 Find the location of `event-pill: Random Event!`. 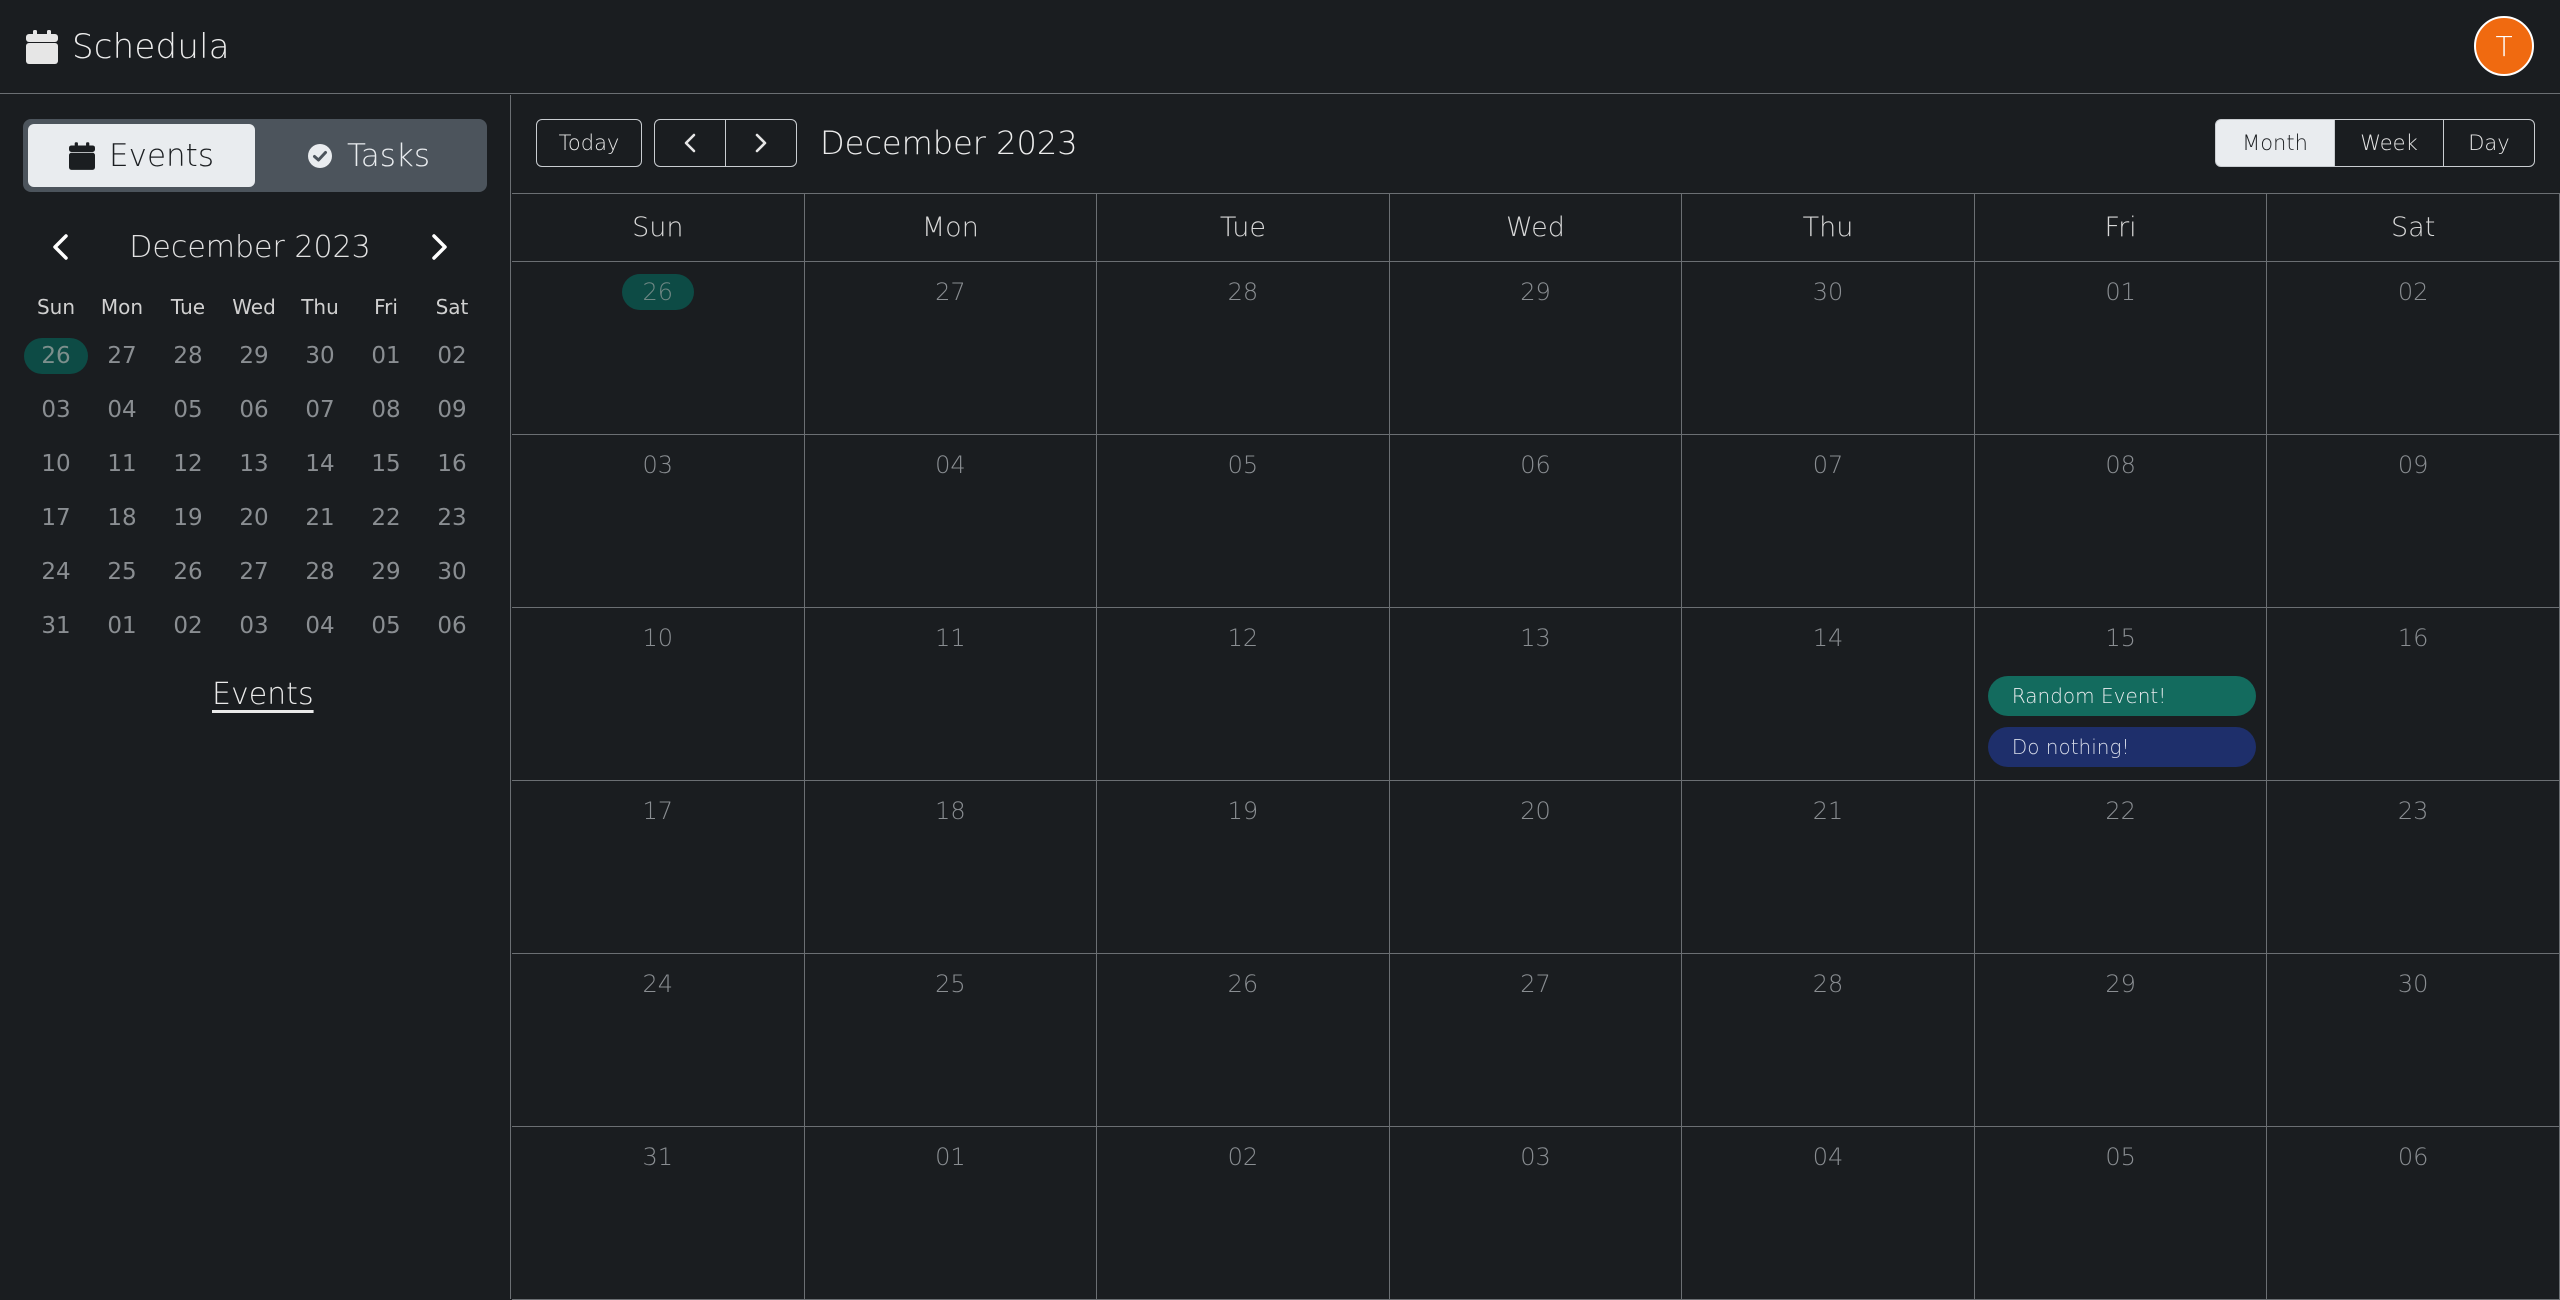

event-pill: Random Event! is located at coordinates (2121, 696).